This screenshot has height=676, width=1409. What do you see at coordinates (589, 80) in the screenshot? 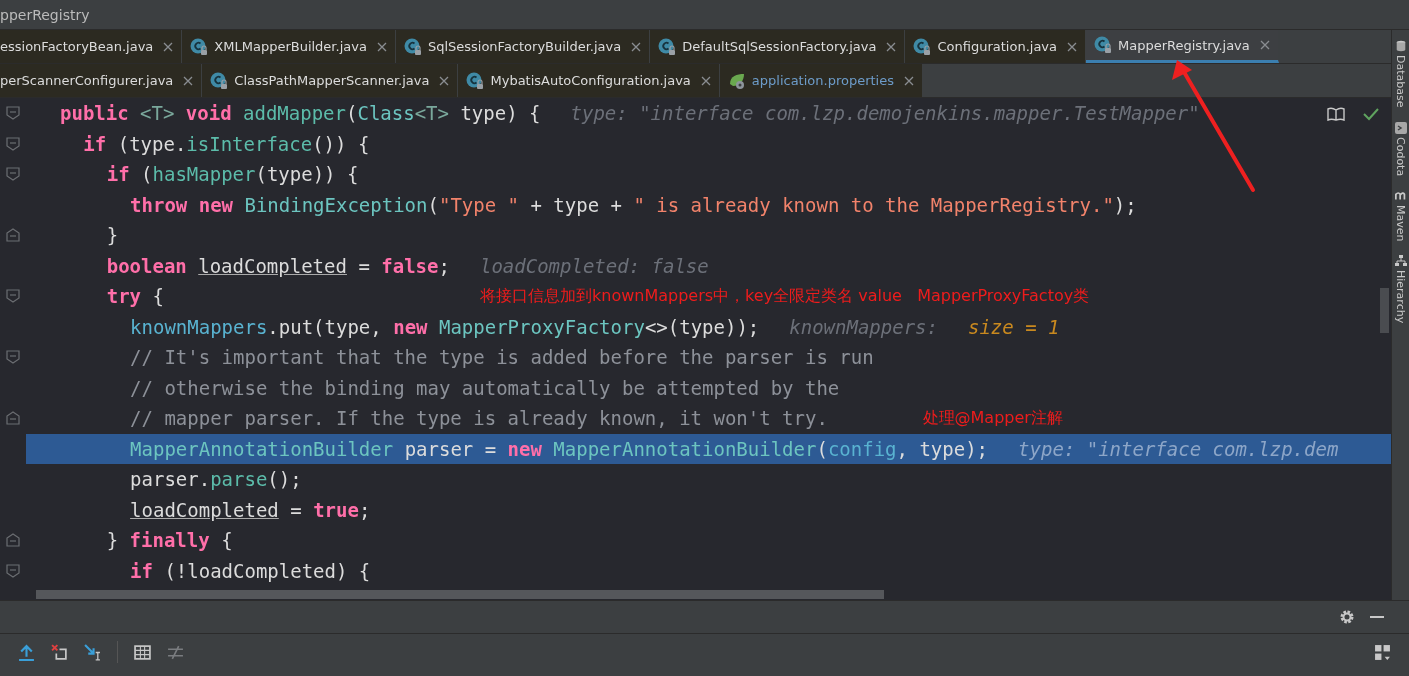
I see `editor-tab: MybatisAutoConfiguration.java` at bounding box center [589, 80].